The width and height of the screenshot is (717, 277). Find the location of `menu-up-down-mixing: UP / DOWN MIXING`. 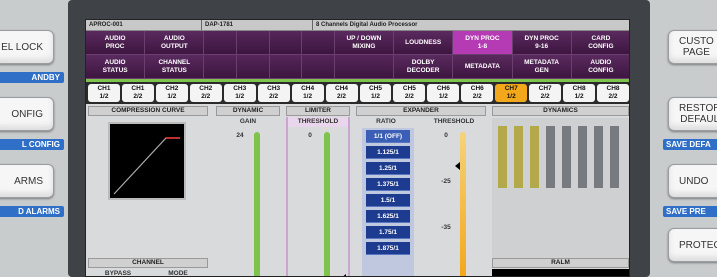

menu-up-down-mixing: UP / DOWN MIXING is located at coordinates (364, 43).